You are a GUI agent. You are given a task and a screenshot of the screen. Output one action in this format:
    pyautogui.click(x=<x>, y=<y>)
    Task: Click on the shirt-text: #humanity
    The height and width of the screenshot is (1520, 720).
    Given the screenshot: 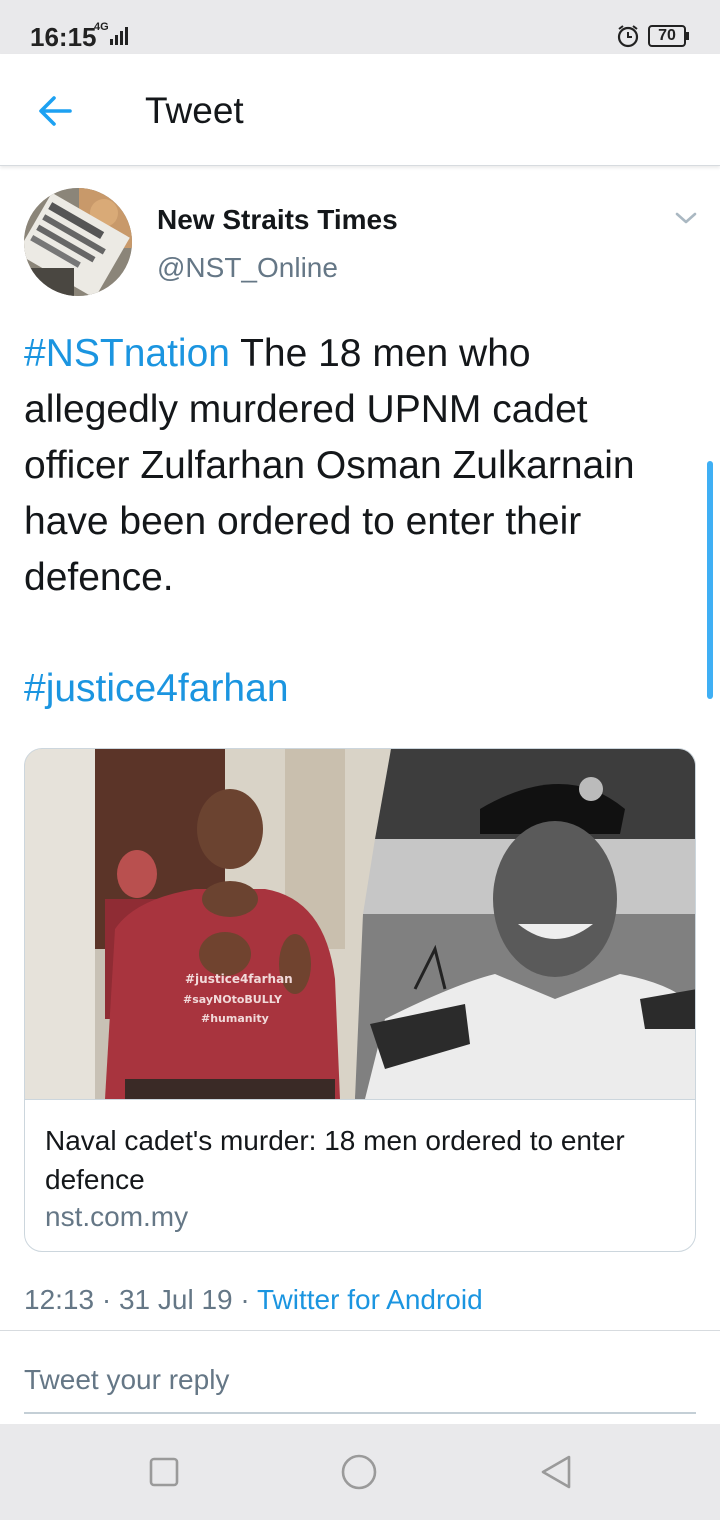 What is the action you would take?
    pyautogui.click(x=235, y=1018)
    